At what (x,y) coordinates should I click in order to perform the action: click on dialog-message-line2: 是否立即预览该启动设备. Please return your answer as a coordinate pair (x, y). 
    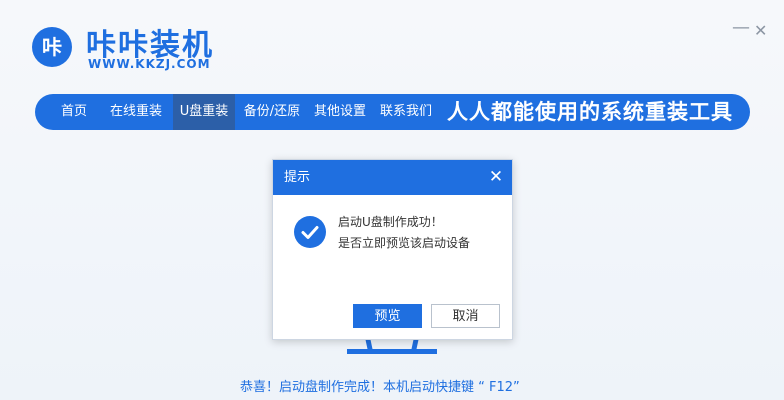
    Looking at the image, I should click on (404, 243).